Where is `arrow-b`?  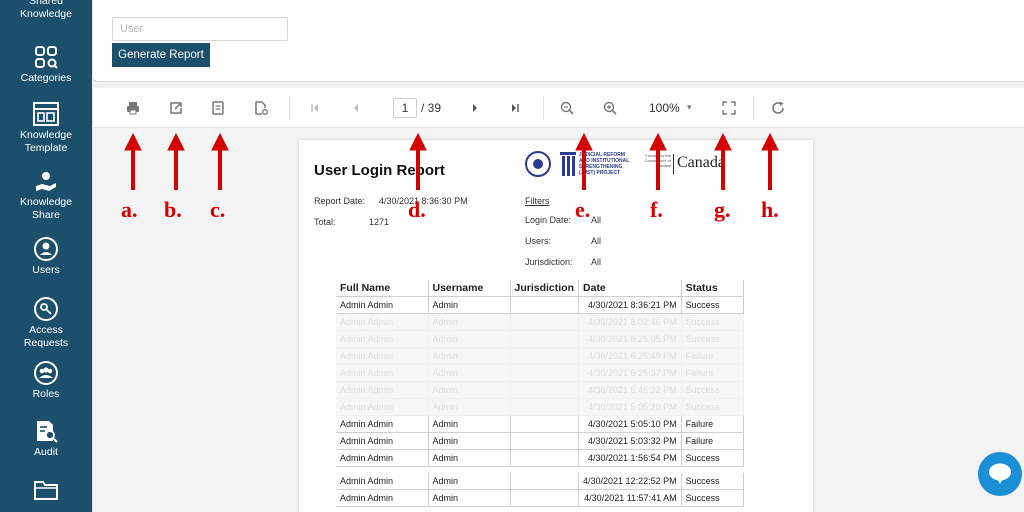
arrow-b is located at coordinates (176, 161).